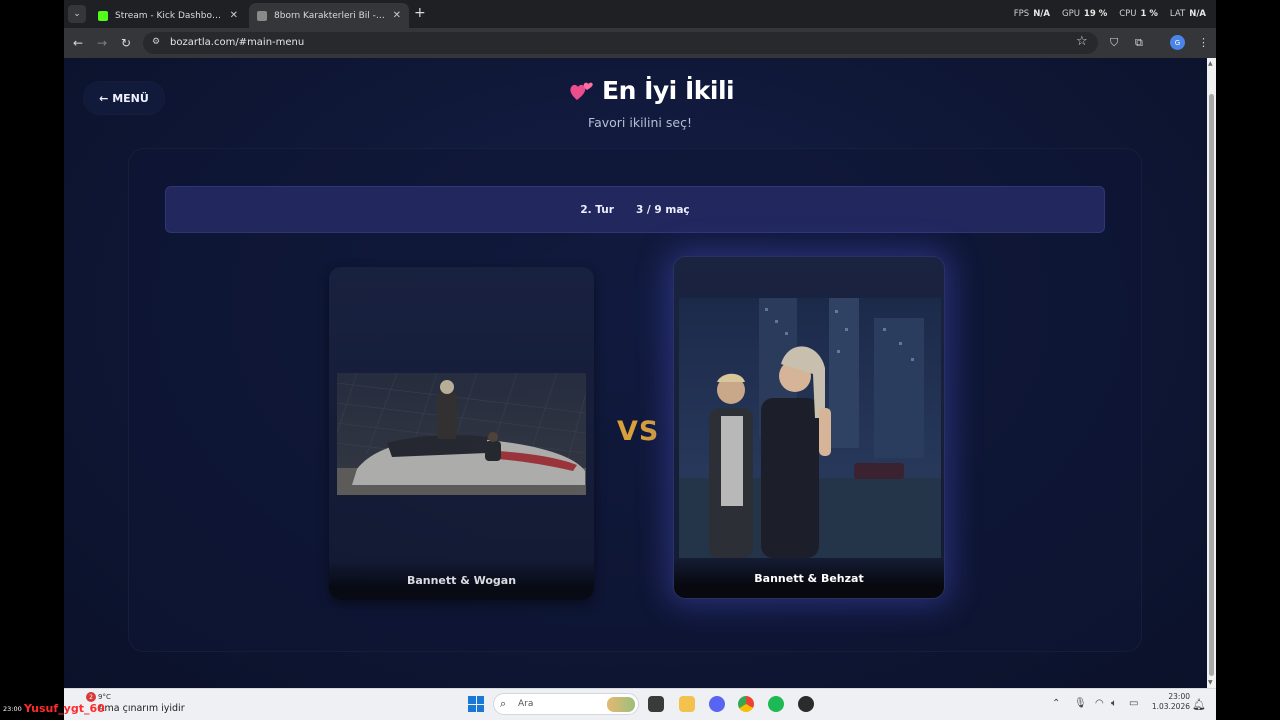 This screenshot has width=1280, height=720. I want to click on card-caption-right: Bannett & Behzat, so click(809, 578).